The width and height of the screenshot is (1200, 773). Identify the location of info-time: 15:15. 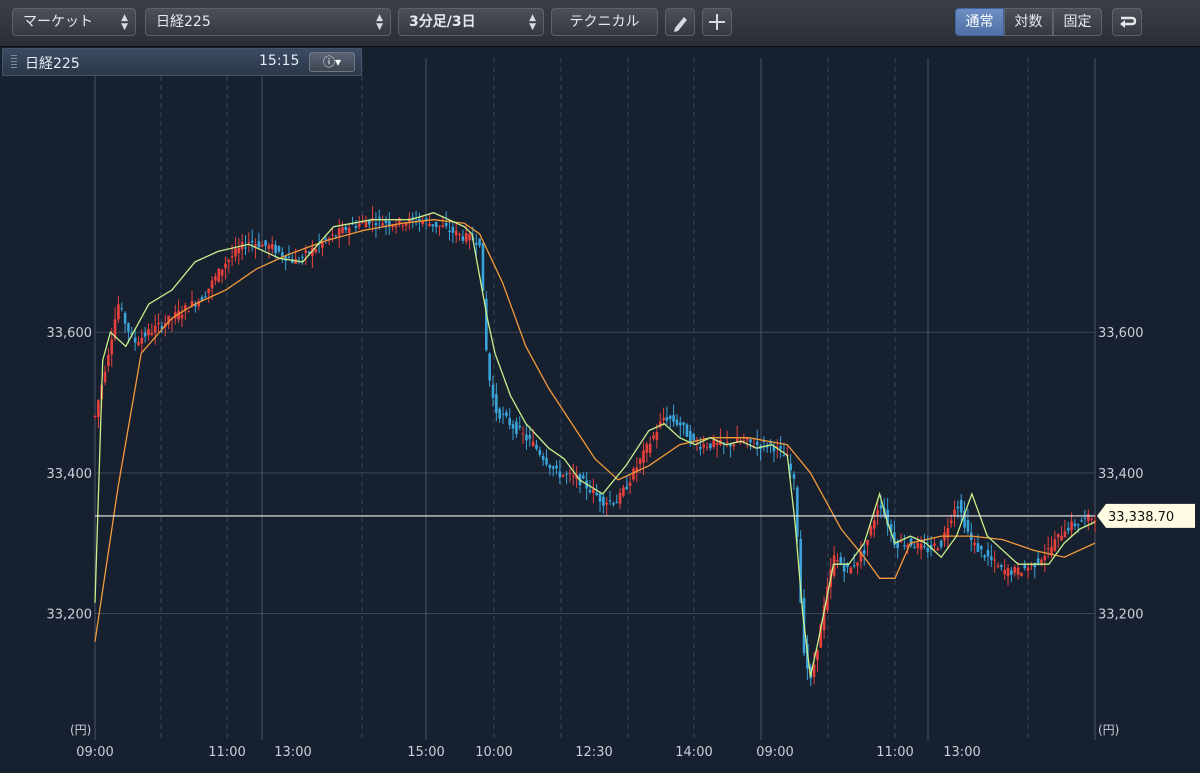
(279, 61).